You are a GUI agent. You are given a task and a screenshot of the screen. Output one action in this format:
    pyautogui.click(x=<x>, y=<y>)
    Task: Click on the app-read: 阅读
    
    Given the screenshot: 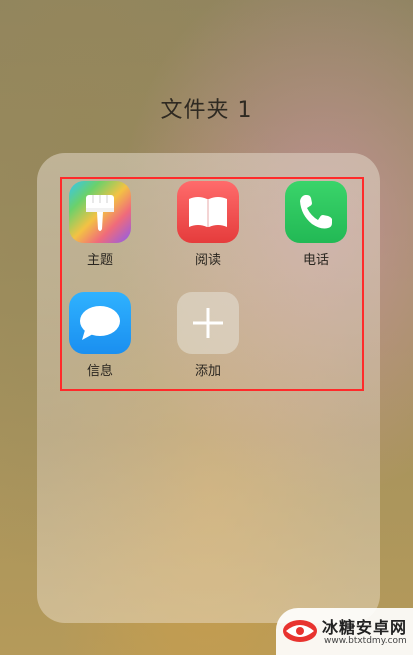 What is the action you would take?
    pyautogui.click(x=208, y=224)
    